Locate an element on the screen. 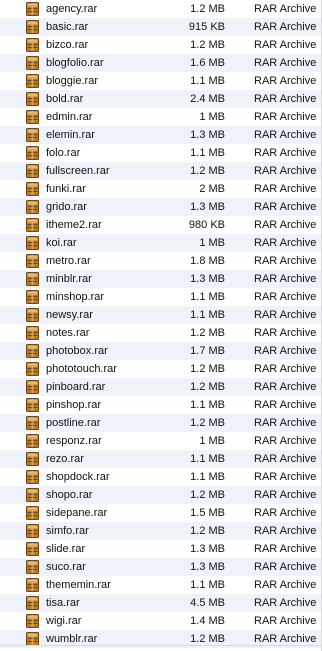 This screenshot has height=651, width=322. file-size: 980 KB is located at coordinates (206, 225).